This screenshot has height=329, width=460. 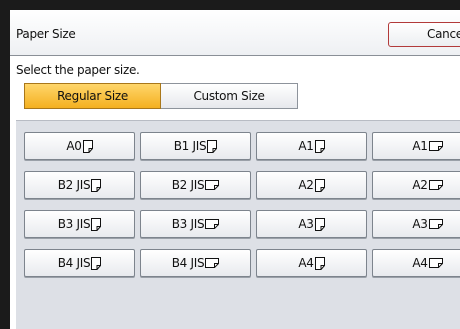 I want to click on size-button-b2-jis-landscape: B2 JIS, so click(x=195, y=185).